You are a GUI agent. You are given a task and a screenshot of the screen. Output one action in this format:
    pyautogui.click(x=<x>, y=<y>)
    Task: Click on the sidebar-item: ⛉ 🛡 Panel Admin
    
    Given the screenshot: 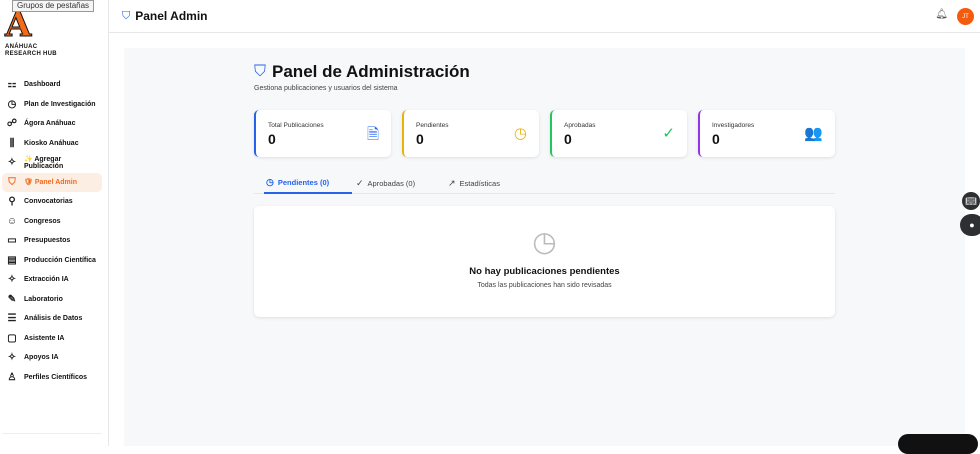 What is the action you would take?
    pyautogui.click(x=52, y=182)
    